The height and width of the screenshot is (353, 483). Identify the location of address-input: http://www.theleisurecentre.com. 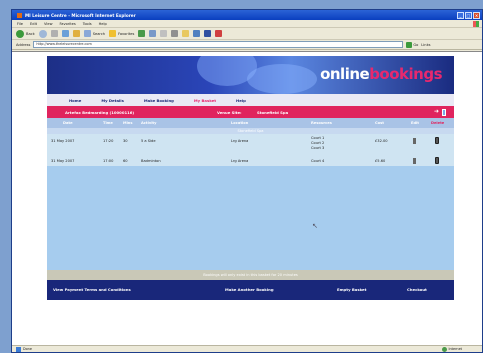
(218, 44).